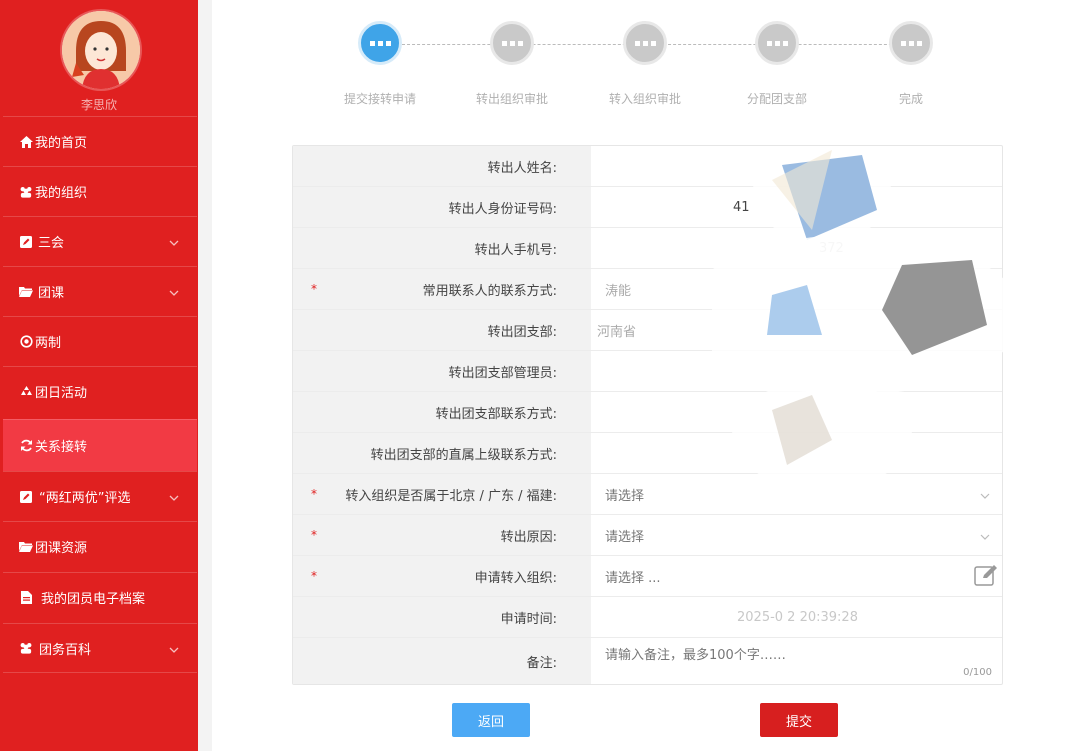 Image resolution: width=1080 pixels, height=751 pixels. What do you see at coordinates (796, 248) in the screenshot?
I see `phone-value: 372` at bounding box center [796, 248].